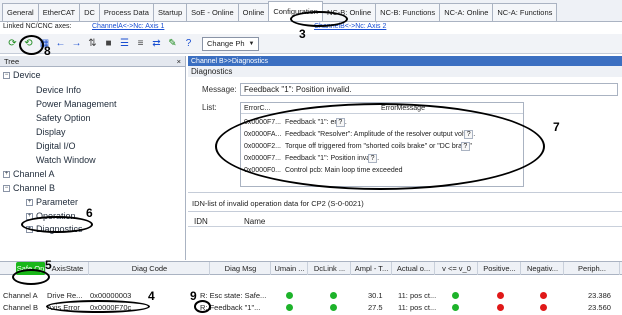  What do you see at coordinates (51, 132) in the screenshot?
I see `tree-item-display: Display` at bounding box center [51, 132].